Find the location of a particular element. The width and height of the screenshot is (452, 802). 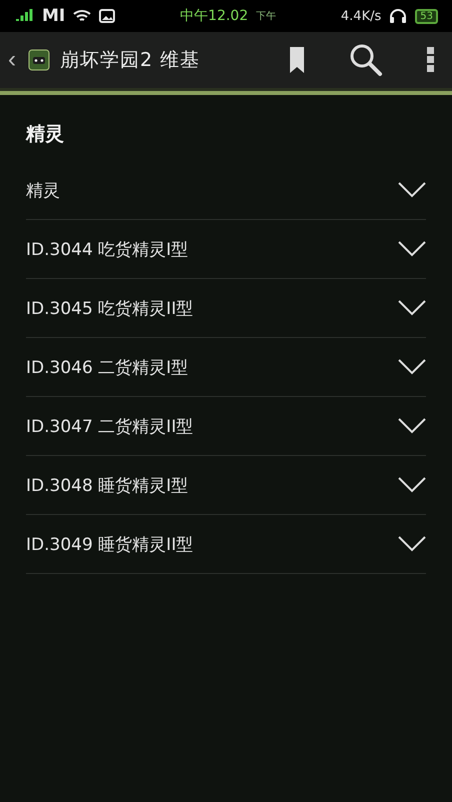

wifi-icon is located at coordinates (82, 16).